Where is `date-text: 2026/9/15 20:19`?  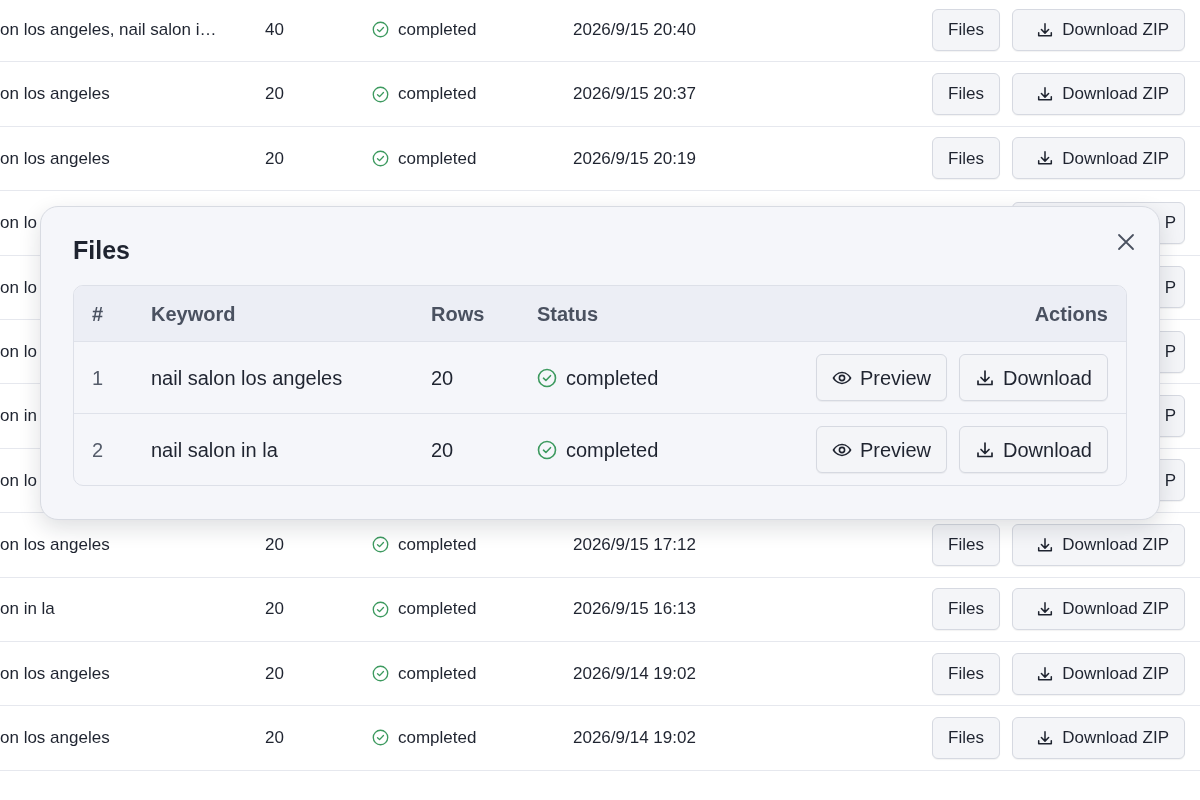
date-text: 2026/9/15 20:19 is located at coordinates (634, 158).